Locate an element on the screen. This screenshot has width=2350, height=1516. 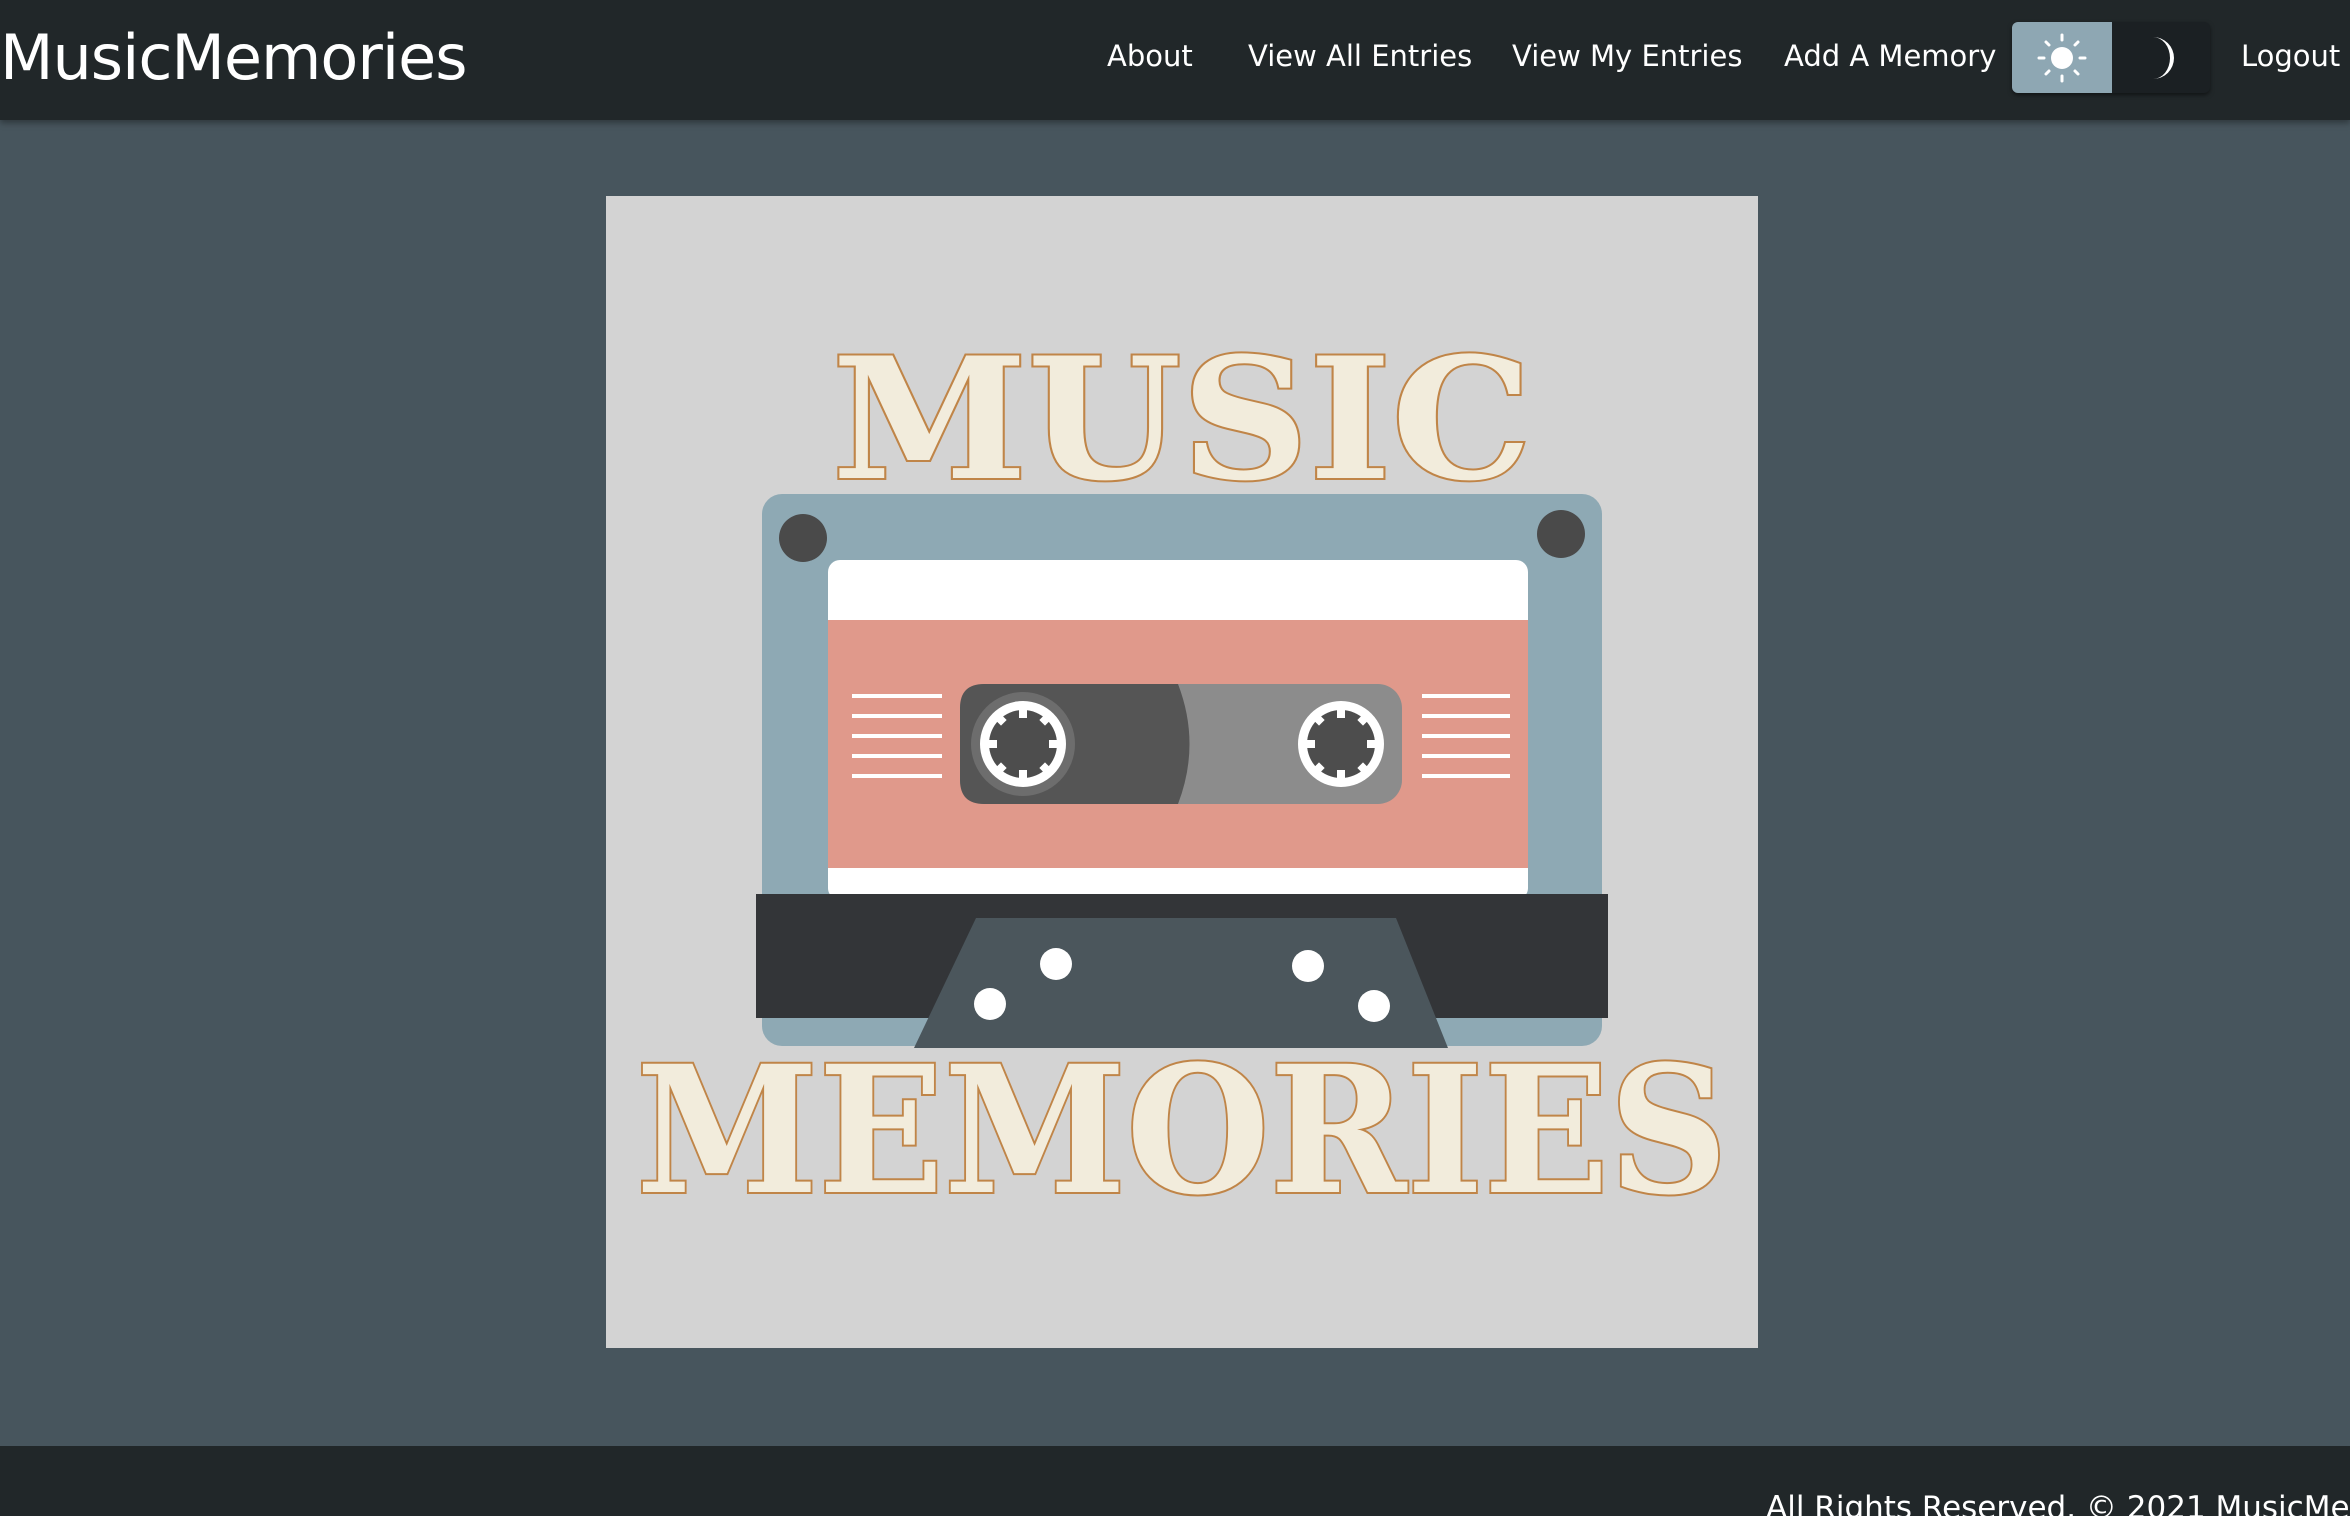
nav-link-view-my-entries: View My Entries is located at coordinates (1627, 56).